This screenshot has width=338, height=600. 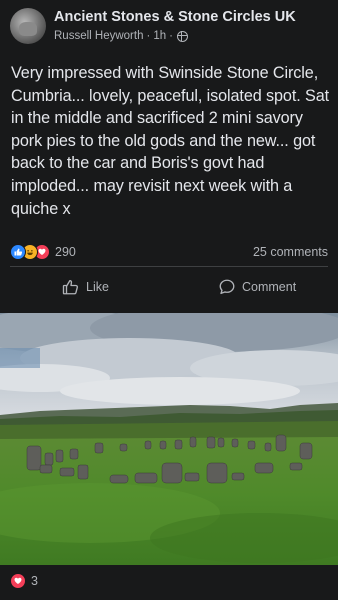 I want to click on comment-footer: 3, so click(x=169, y=582).